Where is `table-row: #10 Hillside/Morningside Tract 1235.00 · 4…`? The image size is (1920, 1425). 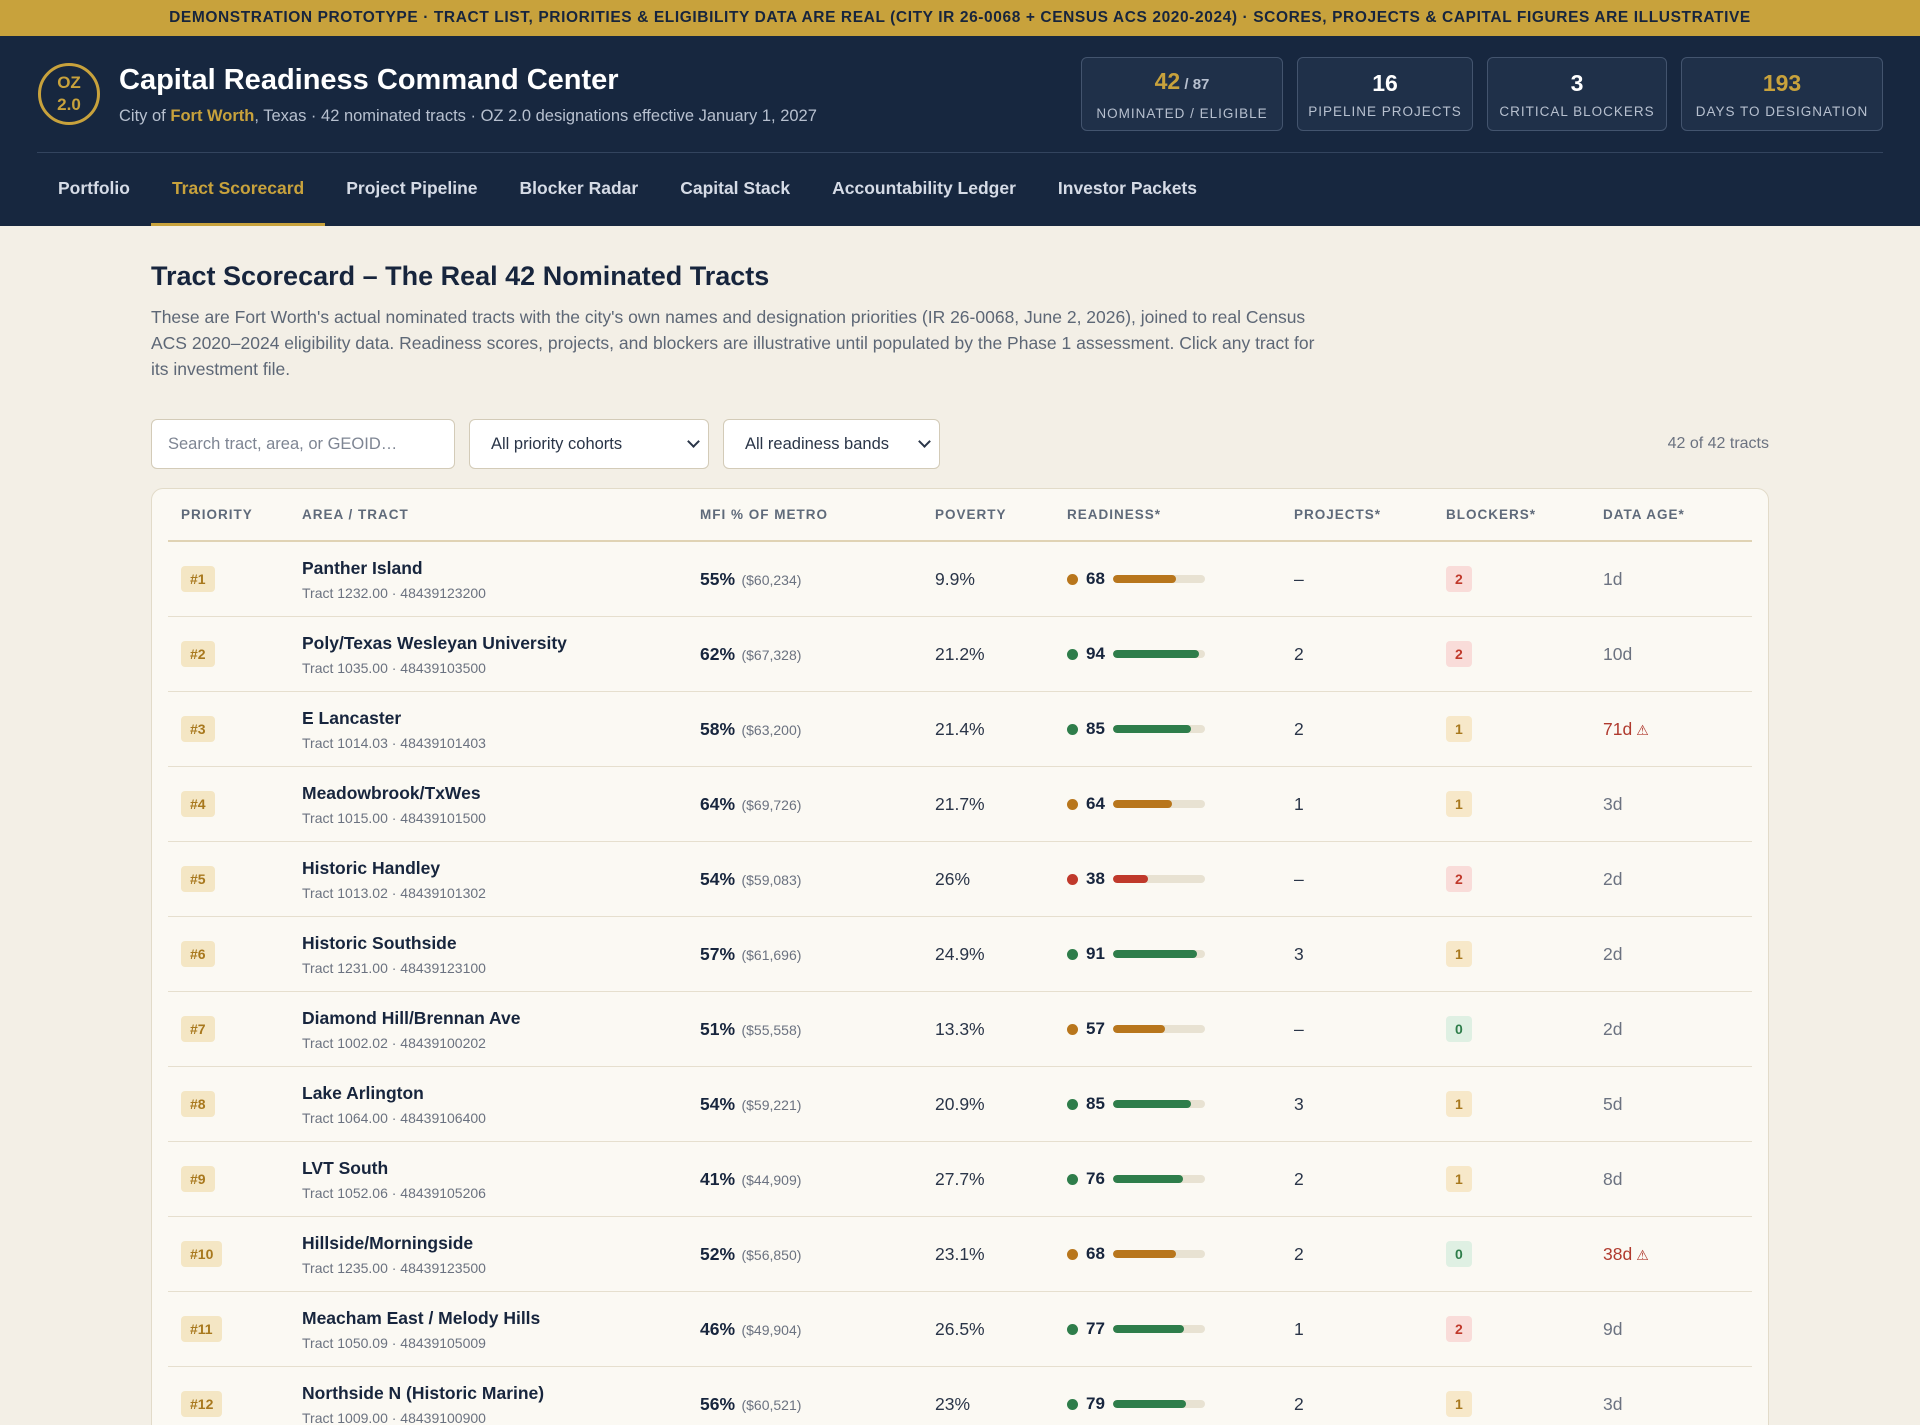 table-row: #10 Hillside/Morningside Tract 1235.00 · 4… is located at coordinates (960, 1254).